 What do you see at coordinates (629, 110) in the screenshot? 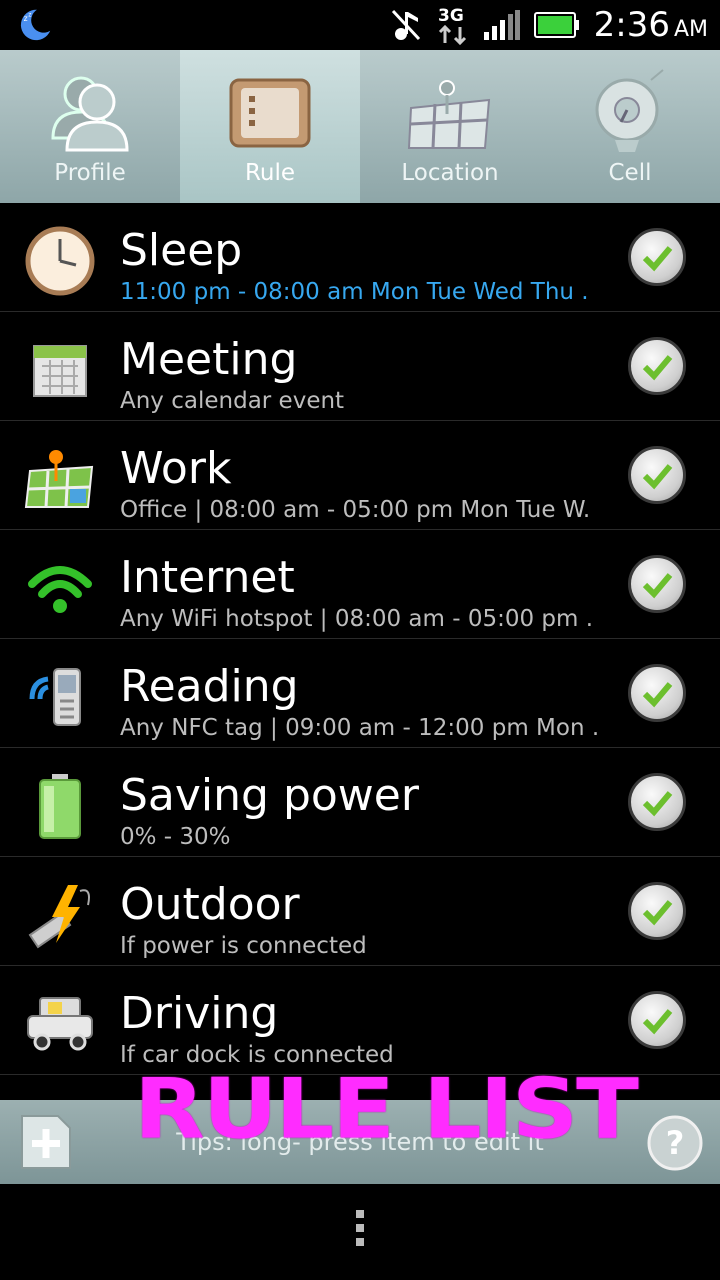
I see `cell-icon` at bounding box center [629, 110].